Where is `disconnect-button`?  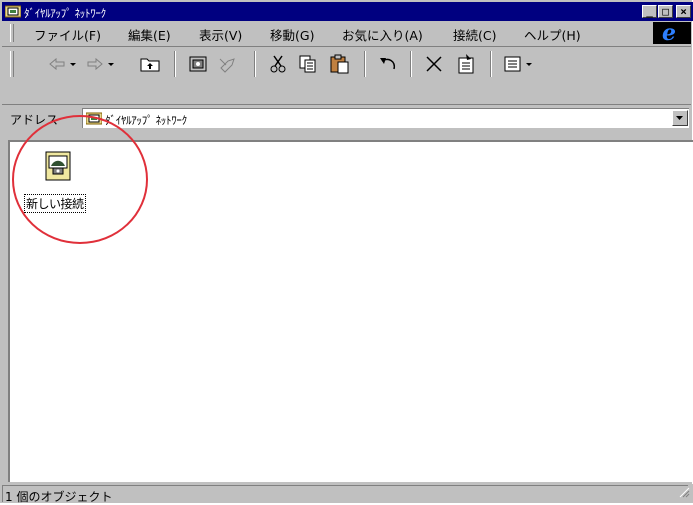
disconnect-button is located at coordinates (228, 64).